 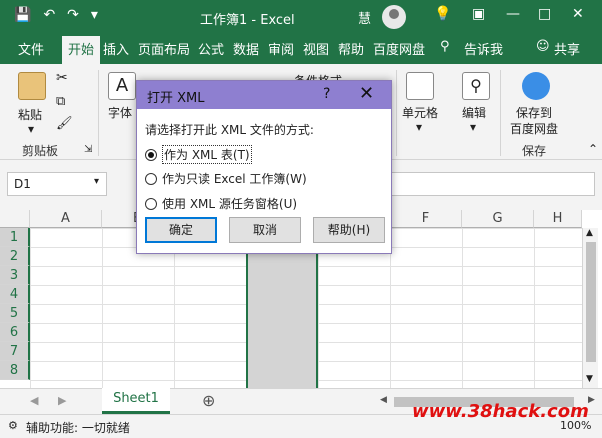 I want to click on help-button: 帮助(H), so click(x=349, y=230).